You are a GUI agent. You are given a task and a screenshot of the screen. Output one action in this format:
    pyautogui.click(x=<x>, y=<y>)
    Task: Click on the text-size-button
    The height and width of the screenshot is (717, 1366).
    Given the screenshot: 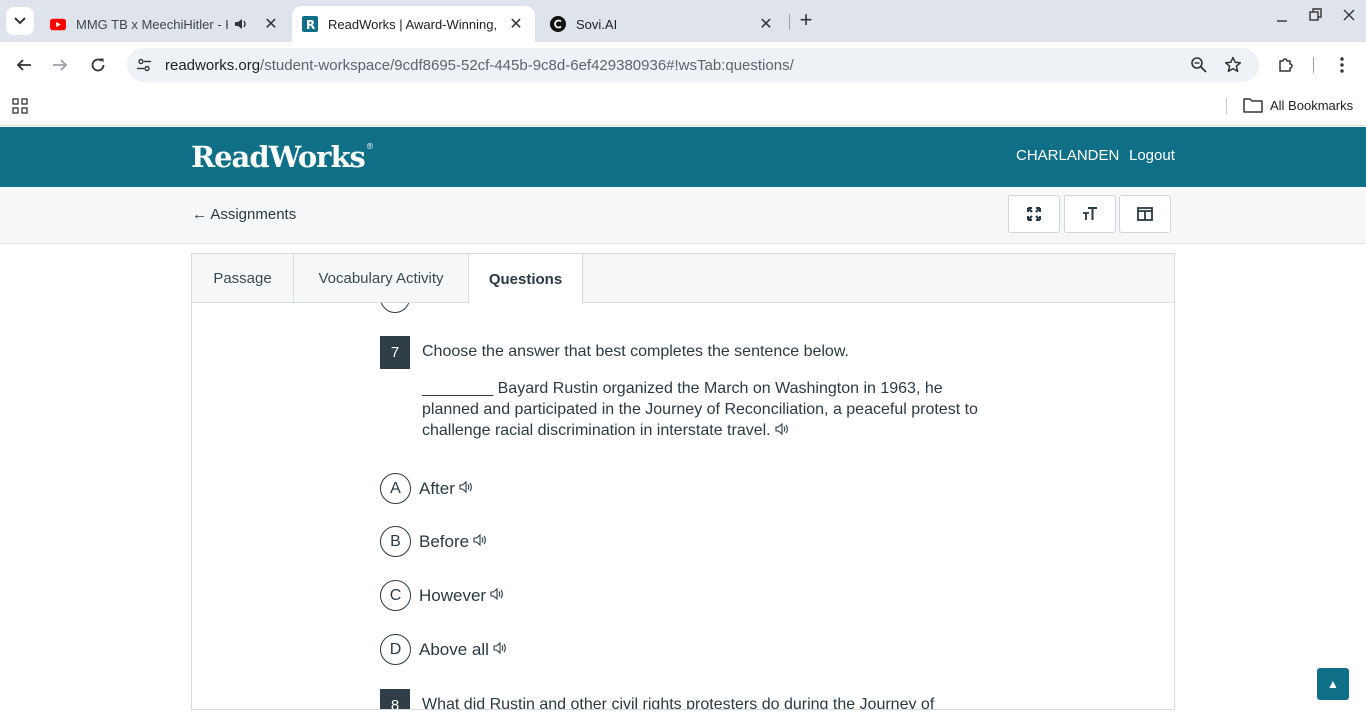 What is the action you would take?
    pyautogui.click(x=1090, y=214)
    